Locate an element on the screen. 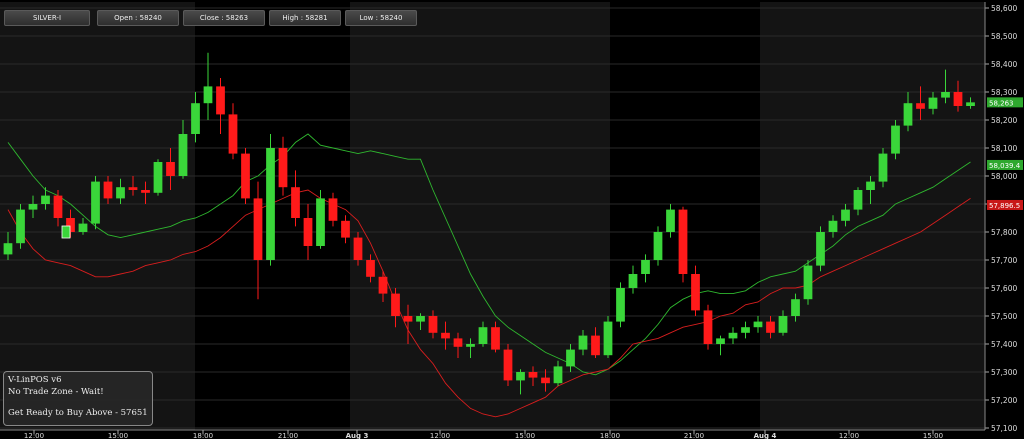  close-label: Close : 58263 is located at coordinates (224, 18).